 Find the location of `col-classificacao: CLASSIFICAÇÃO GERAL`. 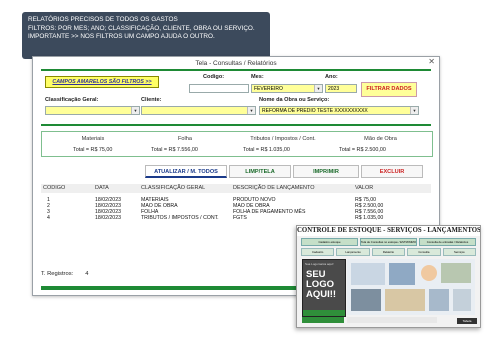

col-classificacao: CLASSIFICAÇÃO GERAL is located at coordinates (173, 188).